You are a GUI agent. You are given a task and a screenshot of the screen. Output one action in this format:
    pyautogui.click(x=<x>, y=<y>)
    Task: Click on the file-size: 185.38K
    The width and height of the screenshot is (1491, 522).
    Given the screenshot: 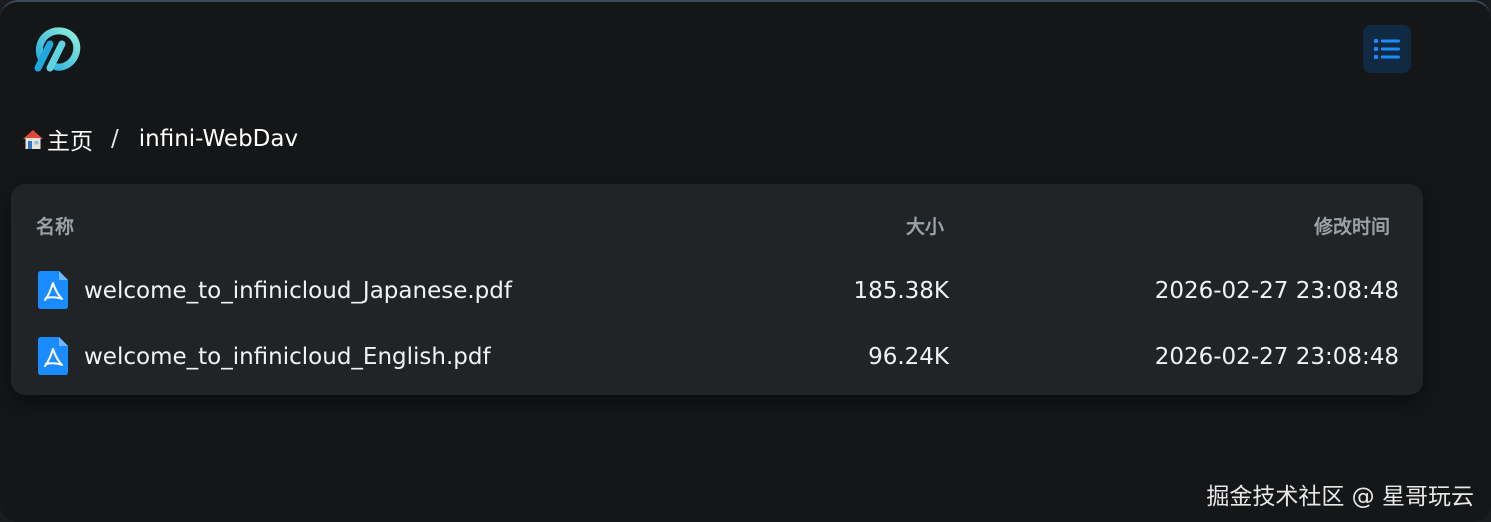 What is the action you would take?
    pyautogui.click(x=901, y=291)
    